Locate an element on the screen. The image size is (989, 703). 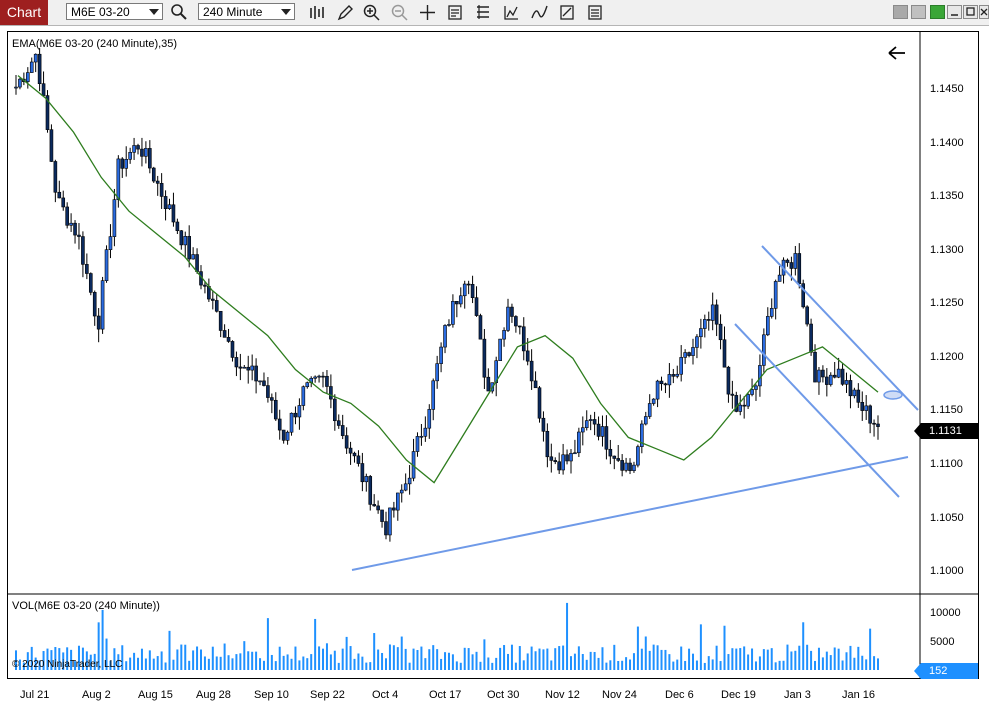
price-axis-tick: 1.1200 is located at coordinates (947, 357).